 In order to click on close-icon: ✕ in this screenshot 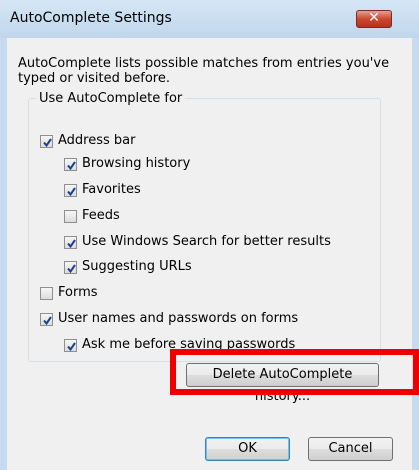, I will do `click(374, 18)`.